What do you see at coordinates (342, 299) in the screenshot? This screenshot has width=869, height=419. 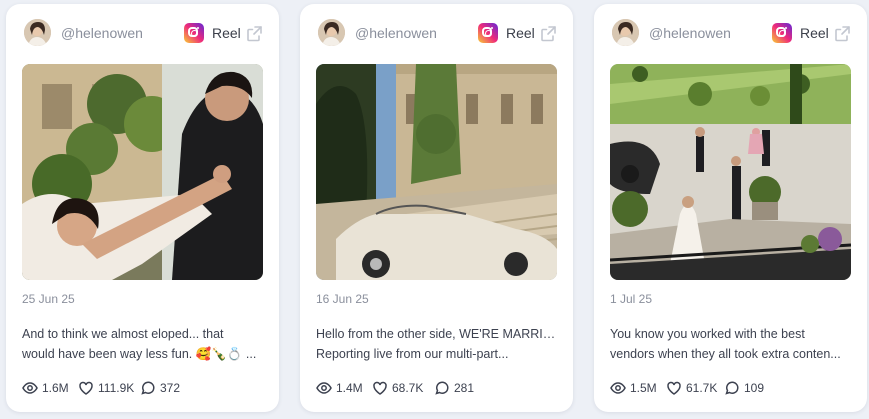 I see `post-date: 16 Jun 25` at bounding box center [342, 299].